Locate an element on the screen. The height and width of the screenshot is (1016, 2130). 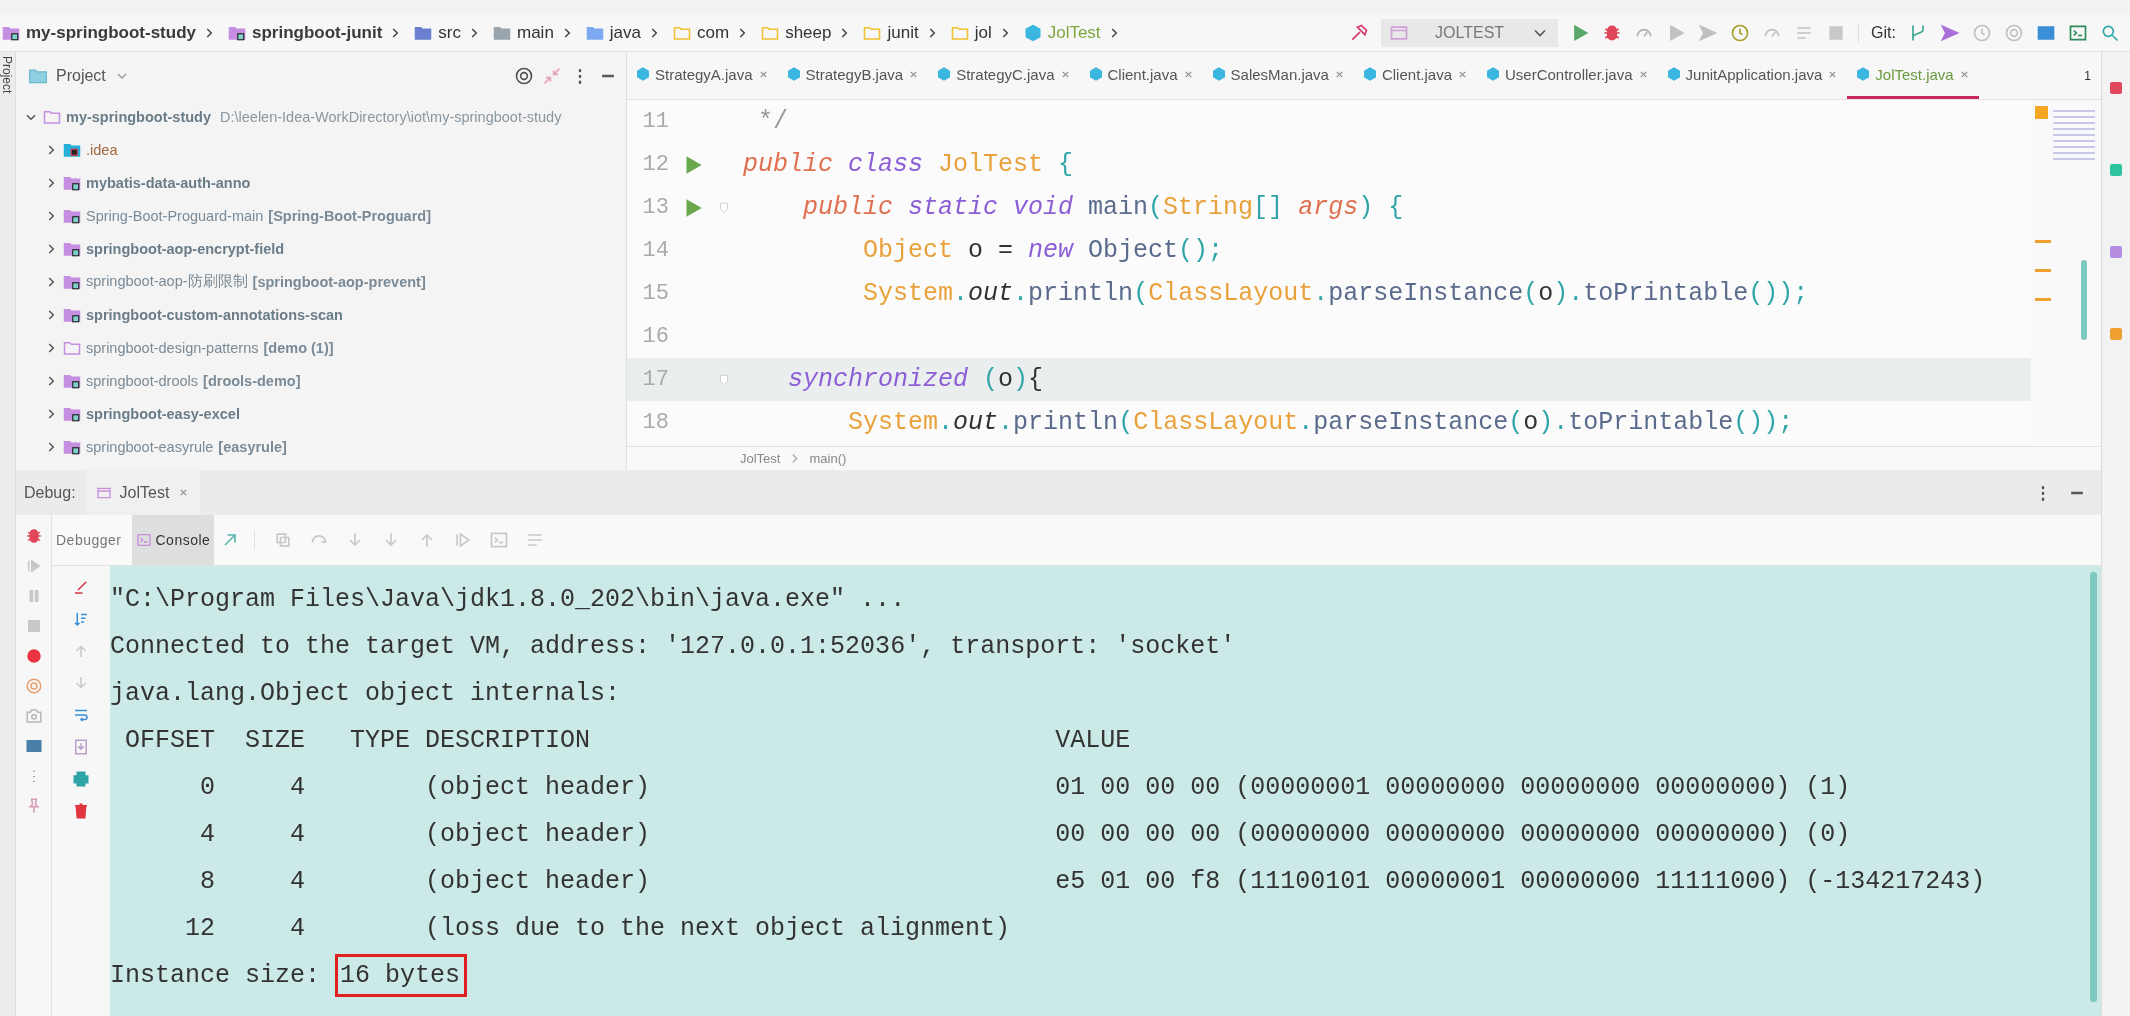
brush-icon is located at coordinates (81, 587).